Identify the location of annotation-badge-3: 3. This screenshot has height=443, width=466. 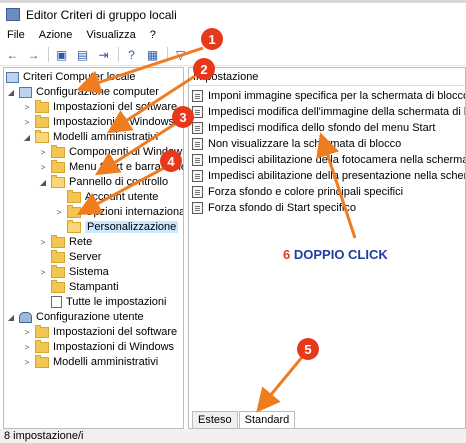
(183, 117).